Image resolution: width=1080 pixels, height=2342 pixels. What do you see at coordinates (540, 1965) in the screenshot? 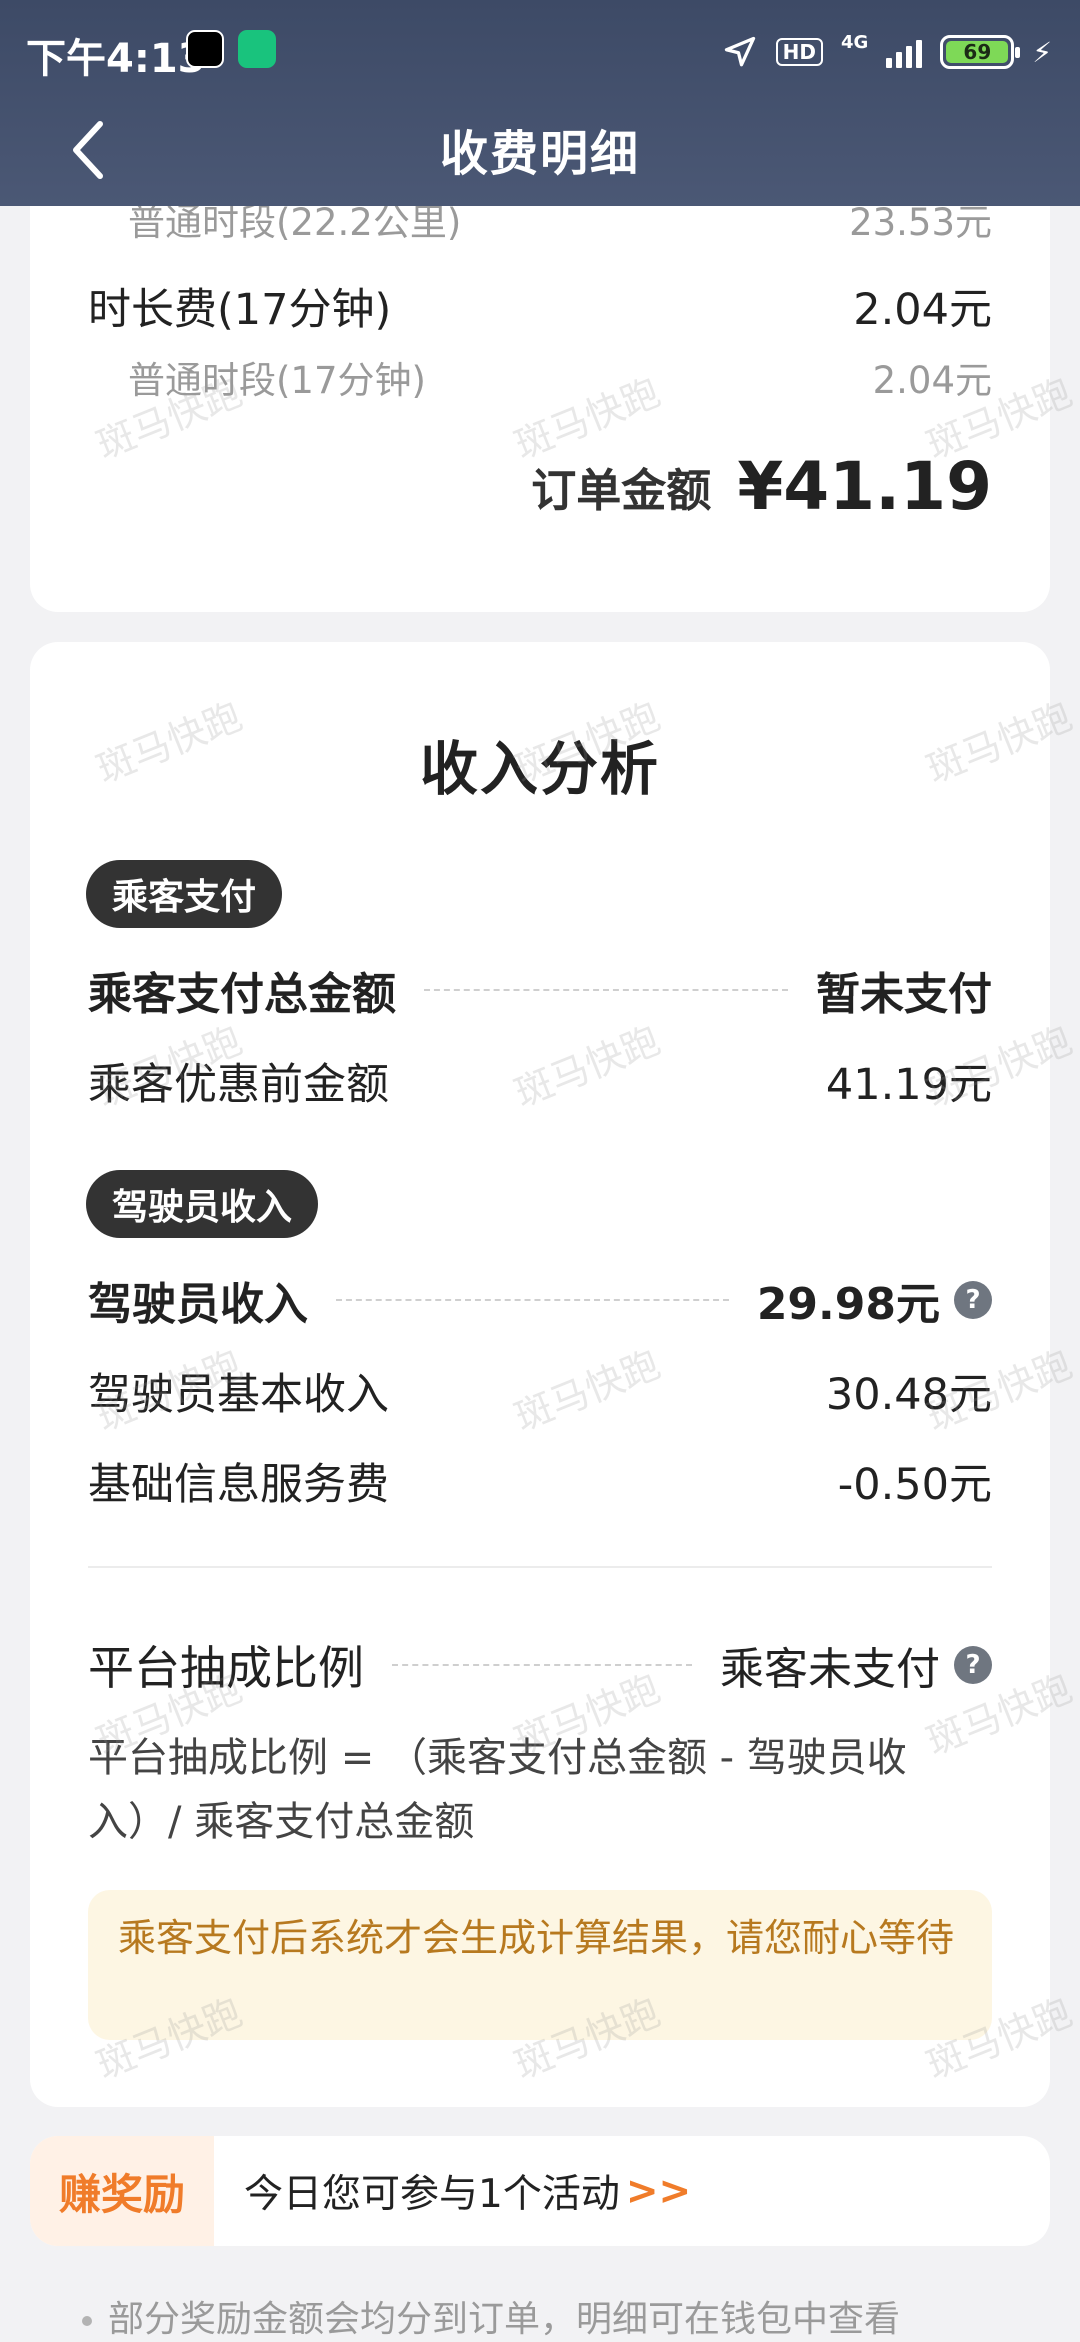
I see `payment-pending-notice: 乘客支付后系统才会生成计算结果，请您耐心等待` at bounding box center [540, 1965].